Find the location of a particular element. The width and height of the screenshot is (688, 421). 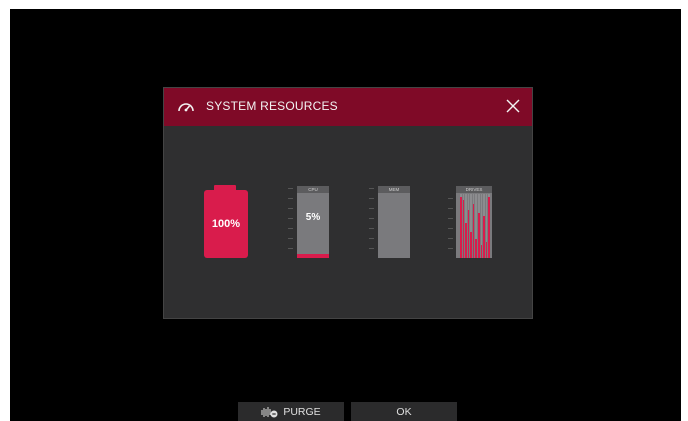

purge-label: PURGE is located at coordinates (302, 411).